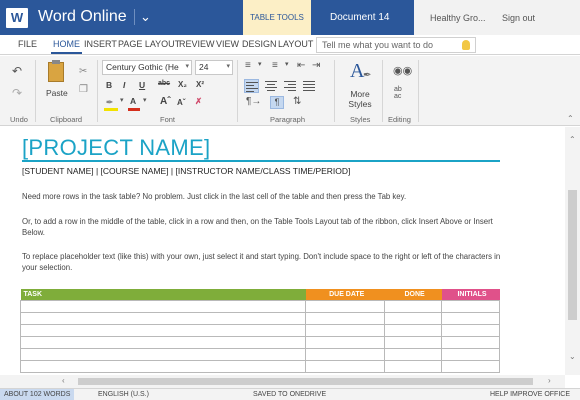 This screenshot has width=580, height=400. Describe the element at coordinates (277, 102) in the screenshot. I see `right-to-left-icon: ¶` at that location.